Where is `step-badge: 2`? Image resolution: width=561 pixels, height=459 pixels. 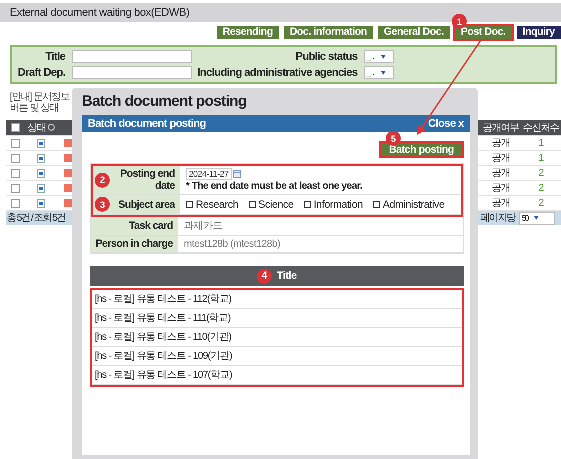 step-badge: 2 is located at coordinates (102, 180).